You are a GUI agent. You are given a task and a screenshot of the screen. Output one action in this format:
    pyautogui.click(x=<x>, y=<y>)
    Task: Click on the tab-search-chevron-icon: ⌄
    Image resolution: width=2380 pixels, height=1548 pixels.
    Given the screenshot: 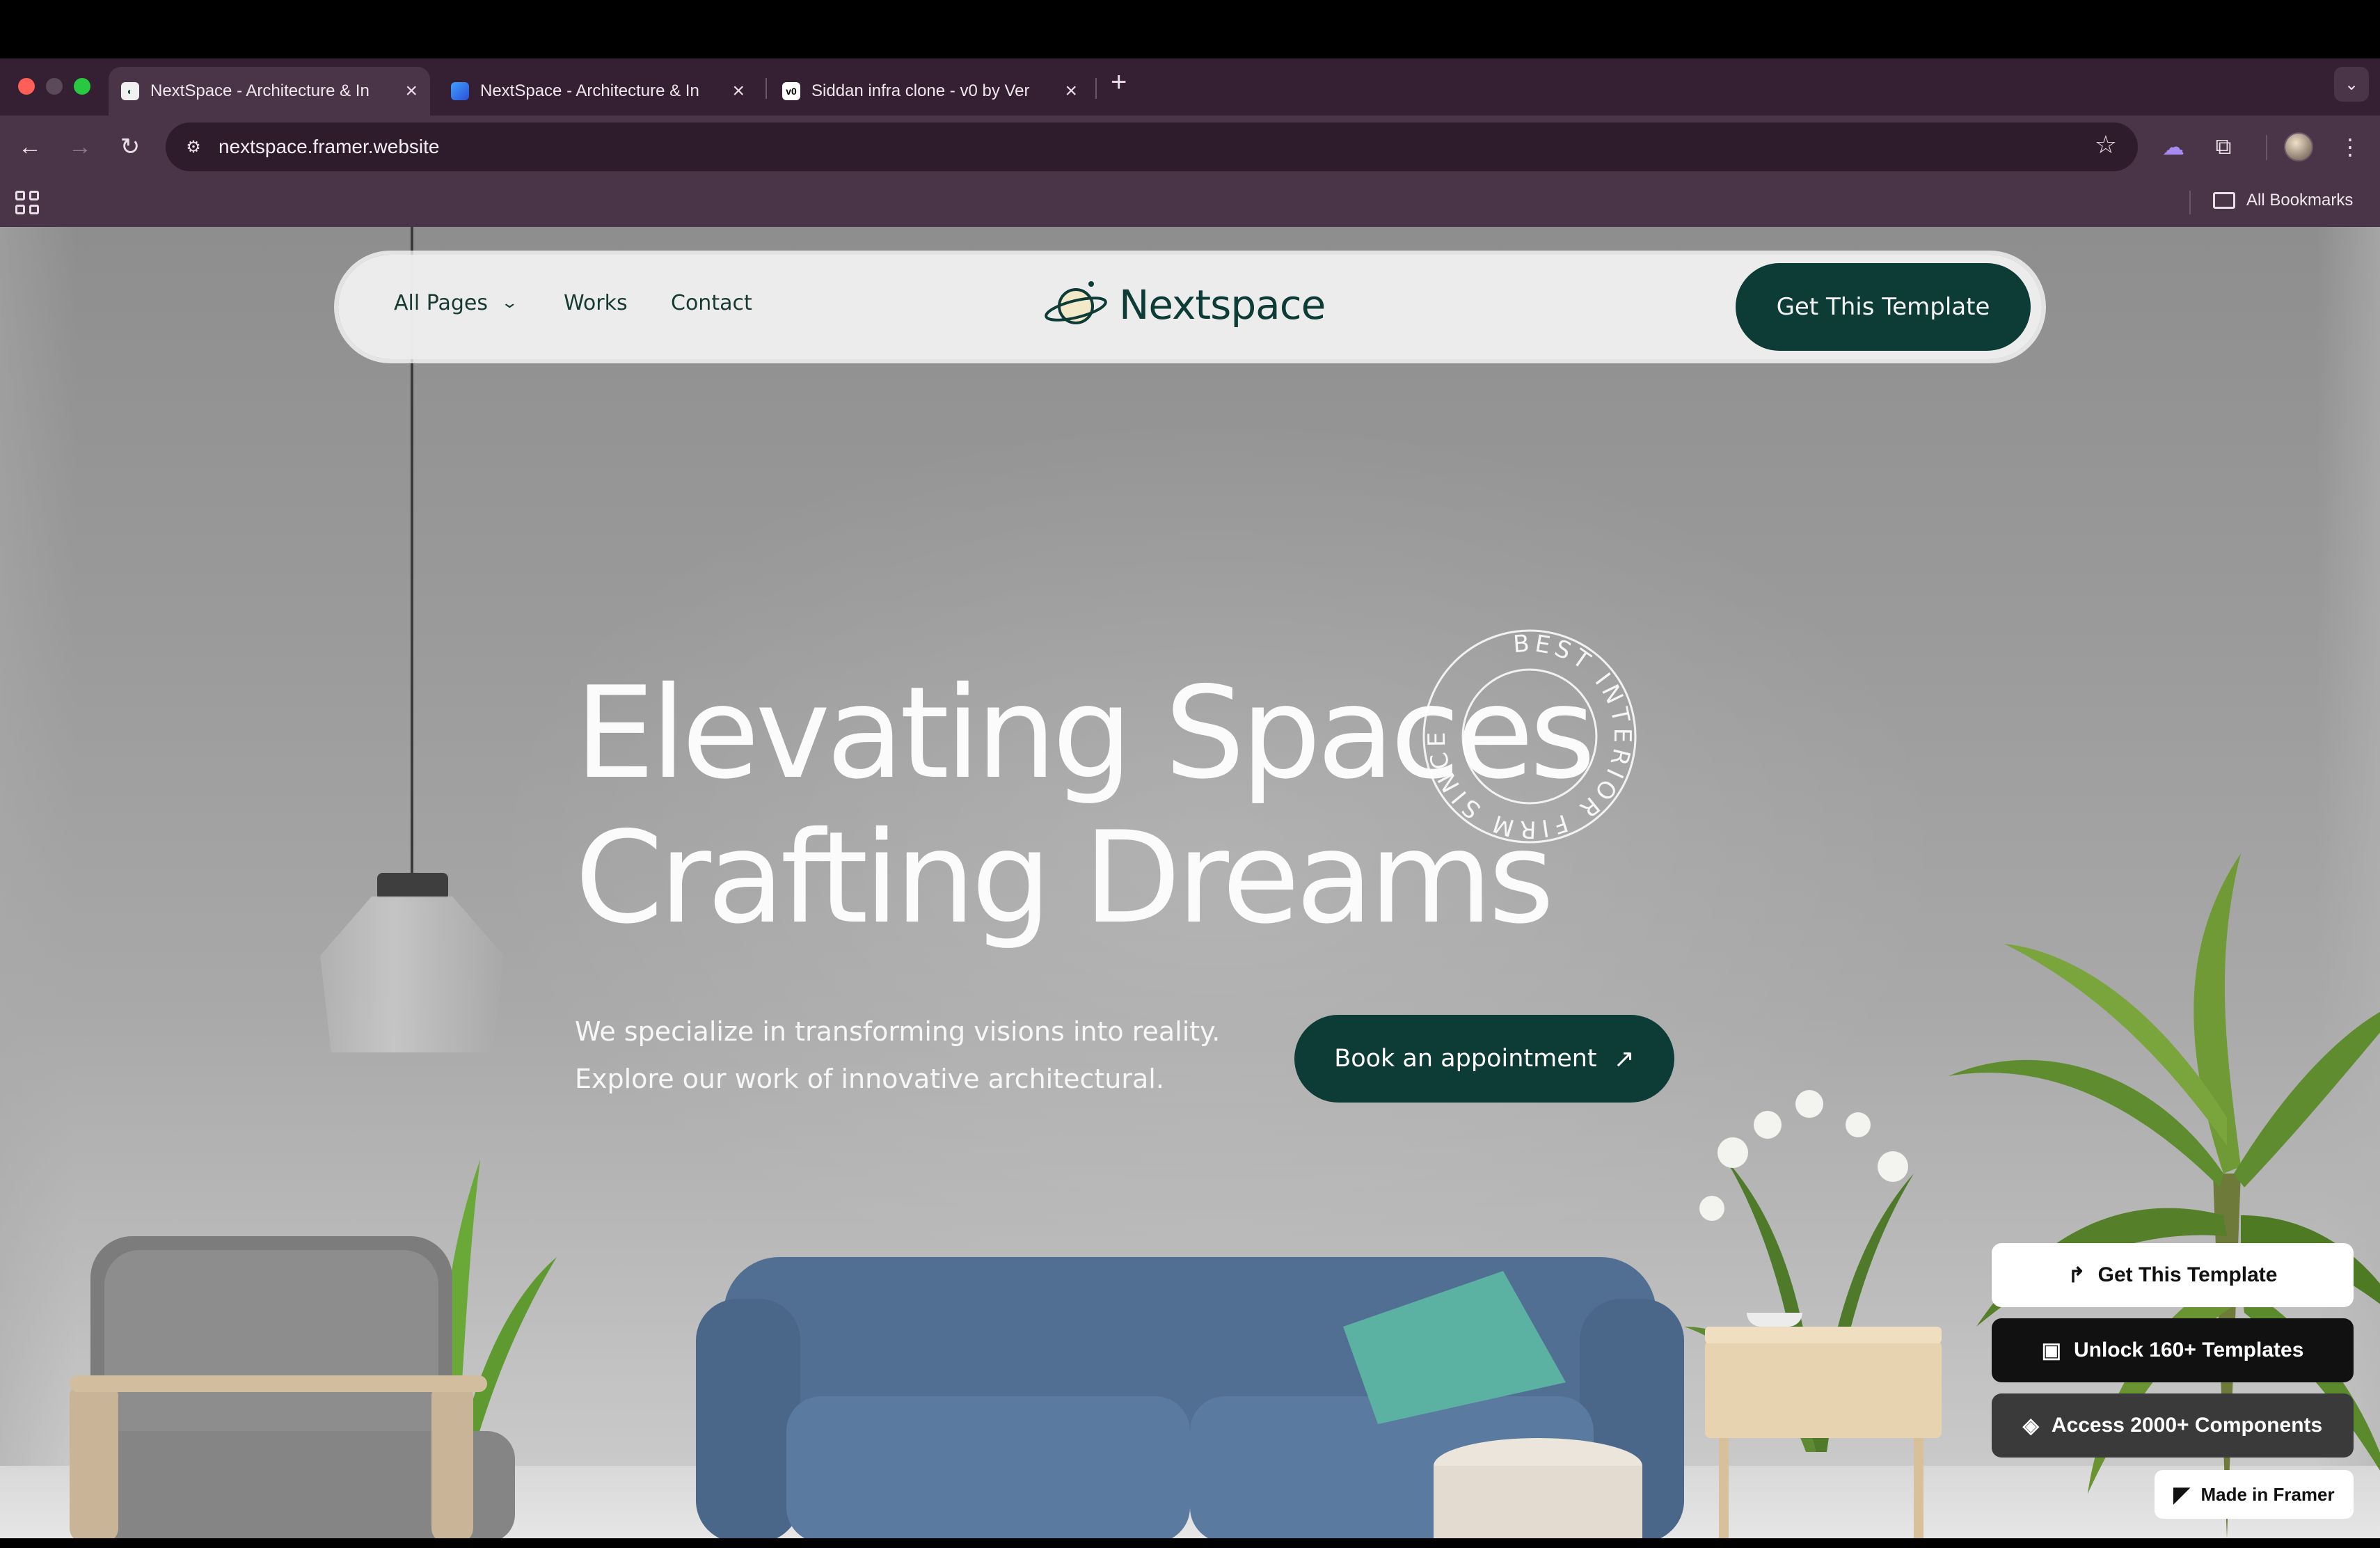 What is the action you would take?
    pyautogui.click(x=2351, y=84)
    